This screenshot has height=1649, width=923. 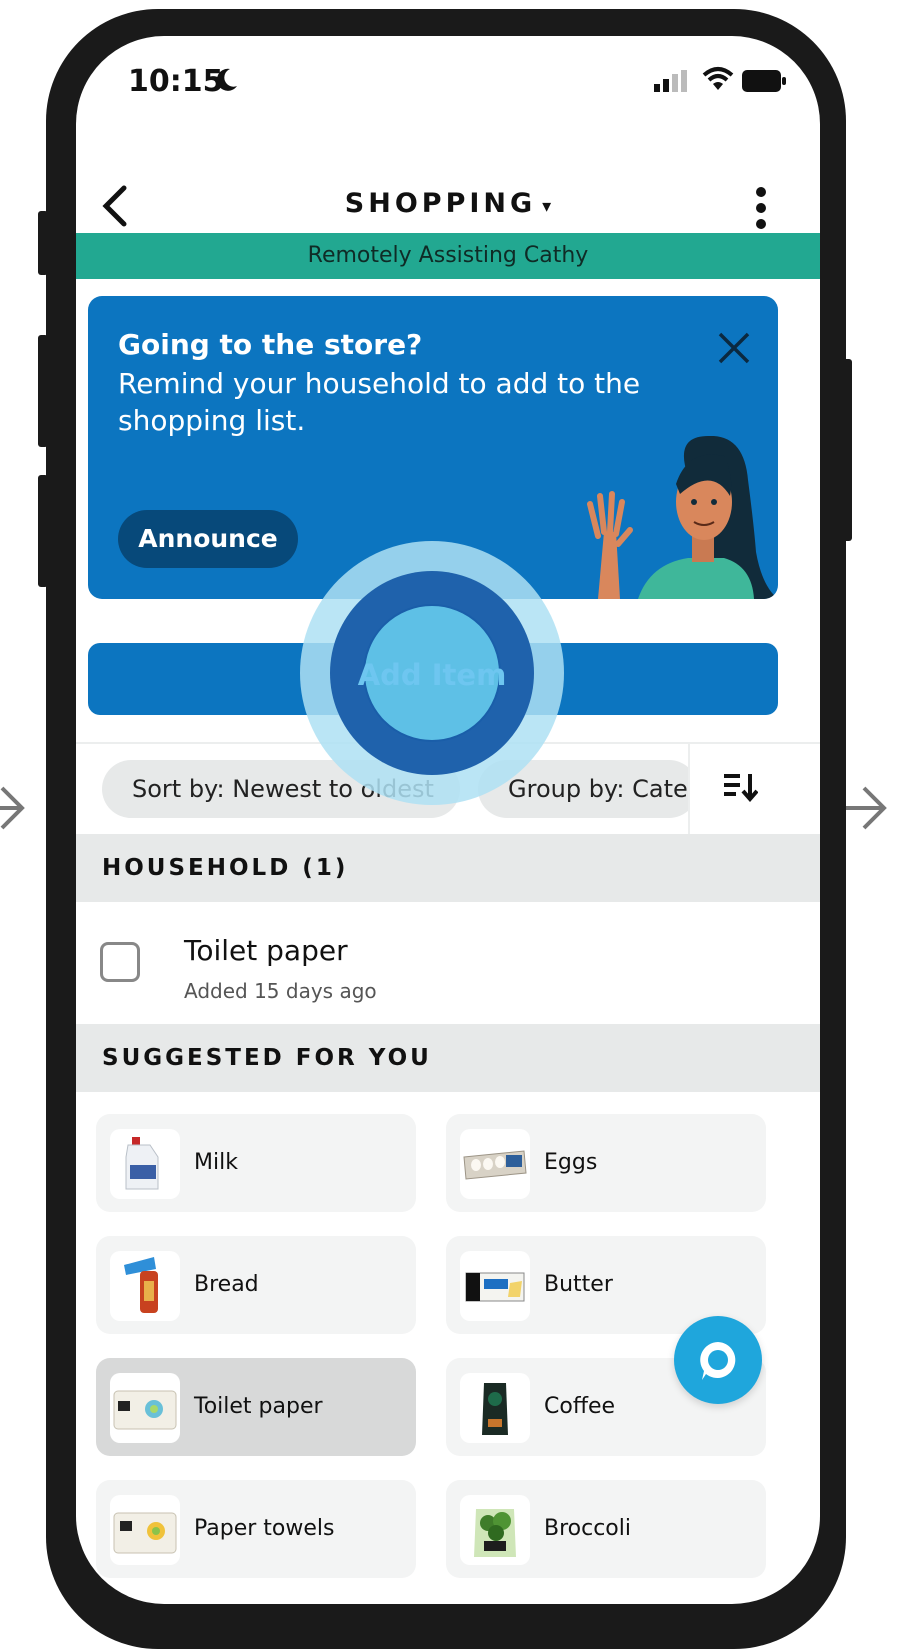 I want to click on suggestion-label: Butter, so click(x=578, y=1284).